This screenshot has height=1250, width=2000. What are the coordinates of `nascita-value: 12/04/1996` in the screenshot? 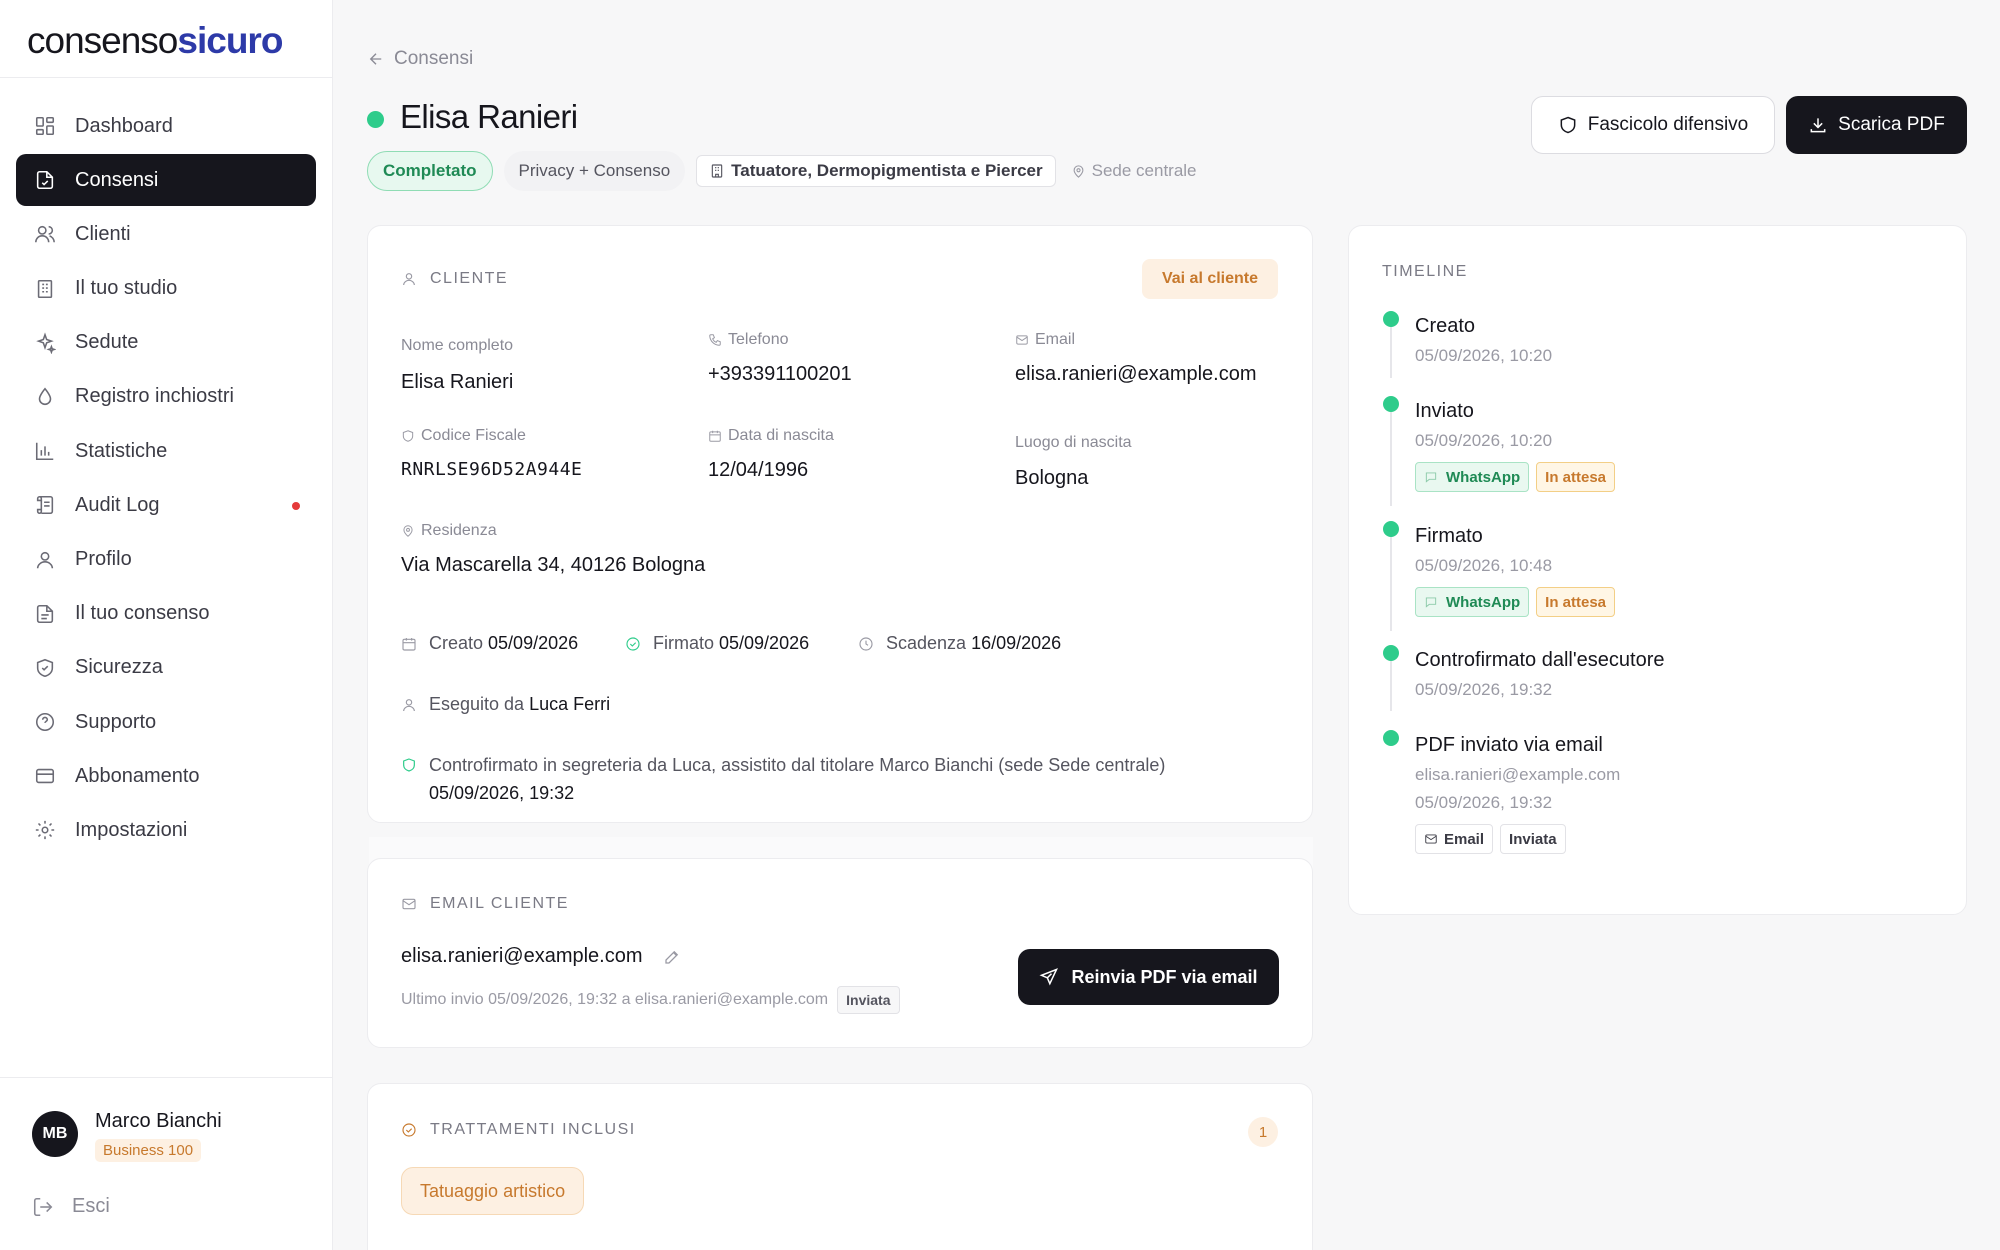 It's located at (758, 470).